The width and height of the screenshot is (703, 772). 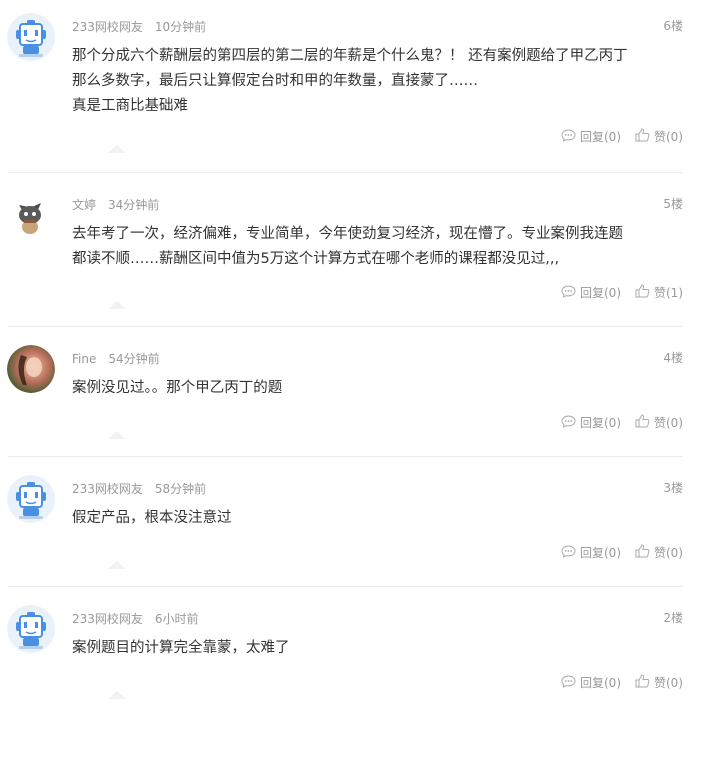 What do you see at coordinates (84, 205) in the screenshot?
I see `username: 文婷` at bounding box center [84, 205].